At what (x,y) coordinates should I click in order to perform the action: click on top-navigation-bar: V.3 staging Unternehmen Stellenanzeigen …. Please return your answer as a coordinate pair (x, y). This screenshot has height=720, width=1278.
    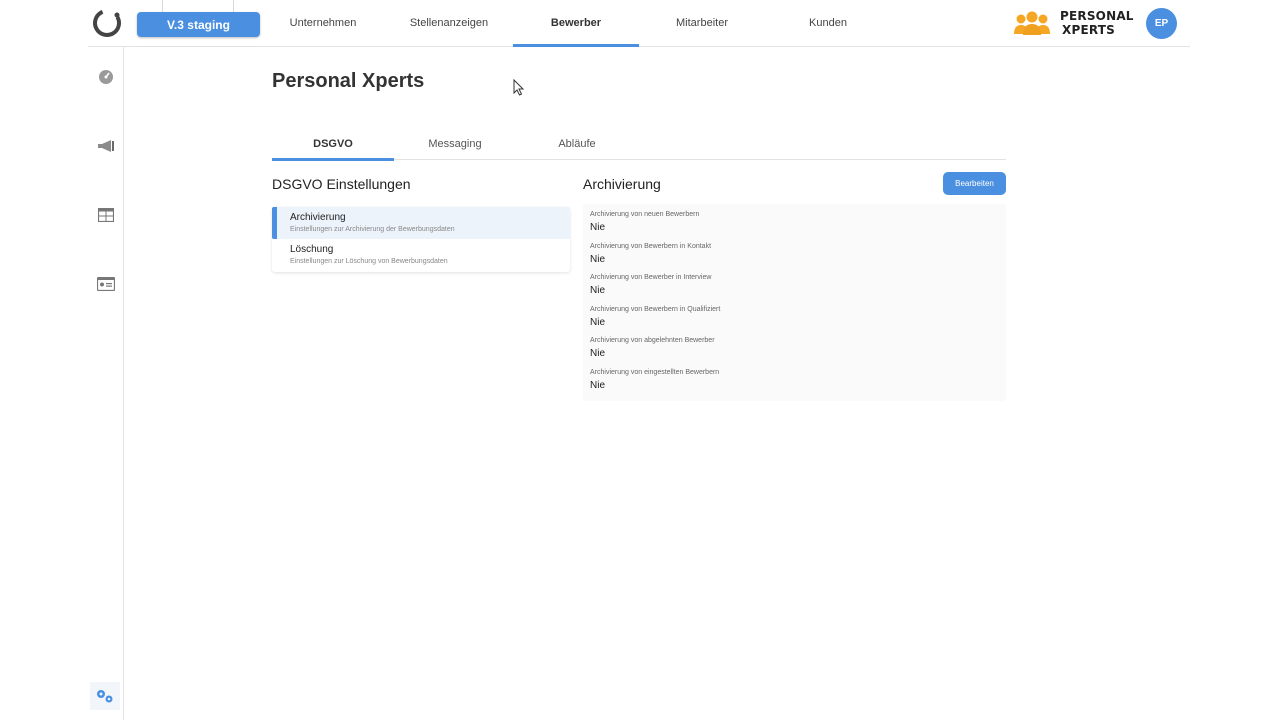
    Looking at the image, I should click on (639, 23).